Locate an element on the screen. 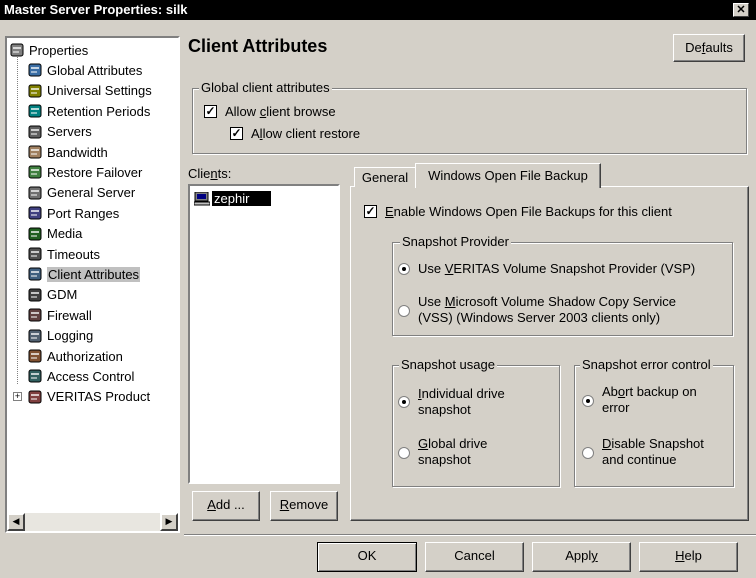 This screenshot has width=756, height=578. universal-settings-icon is located at coordinates (35, 91).